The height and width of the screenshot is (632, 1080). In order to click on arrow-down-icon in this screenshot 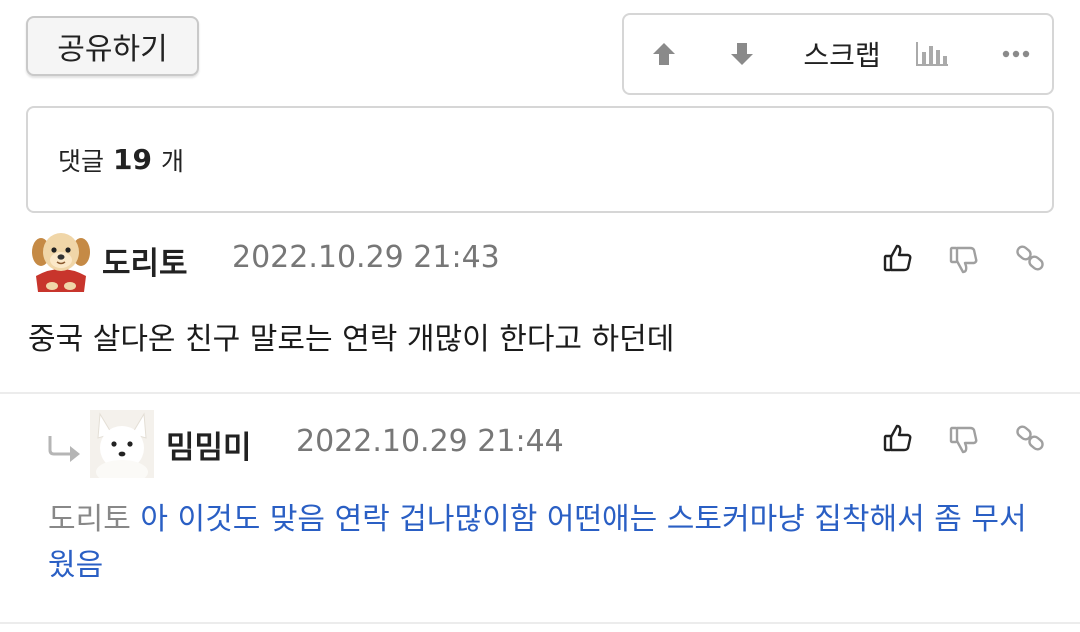, I will do `click(742, 54)`.